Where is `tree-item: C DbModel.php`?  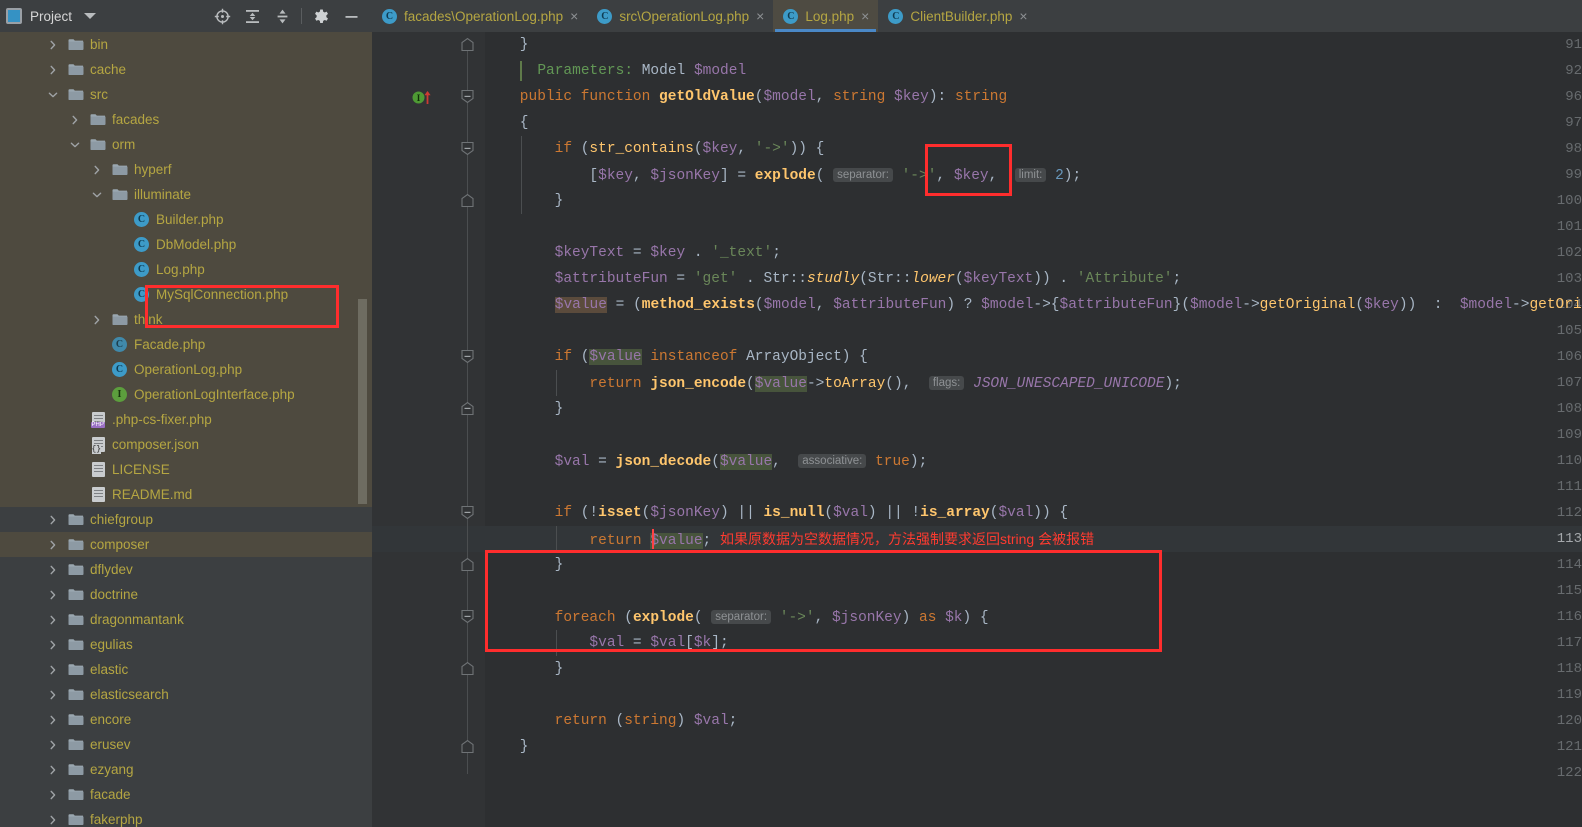 tree-item: C DbModel.php is located at coordinates (186, 244).